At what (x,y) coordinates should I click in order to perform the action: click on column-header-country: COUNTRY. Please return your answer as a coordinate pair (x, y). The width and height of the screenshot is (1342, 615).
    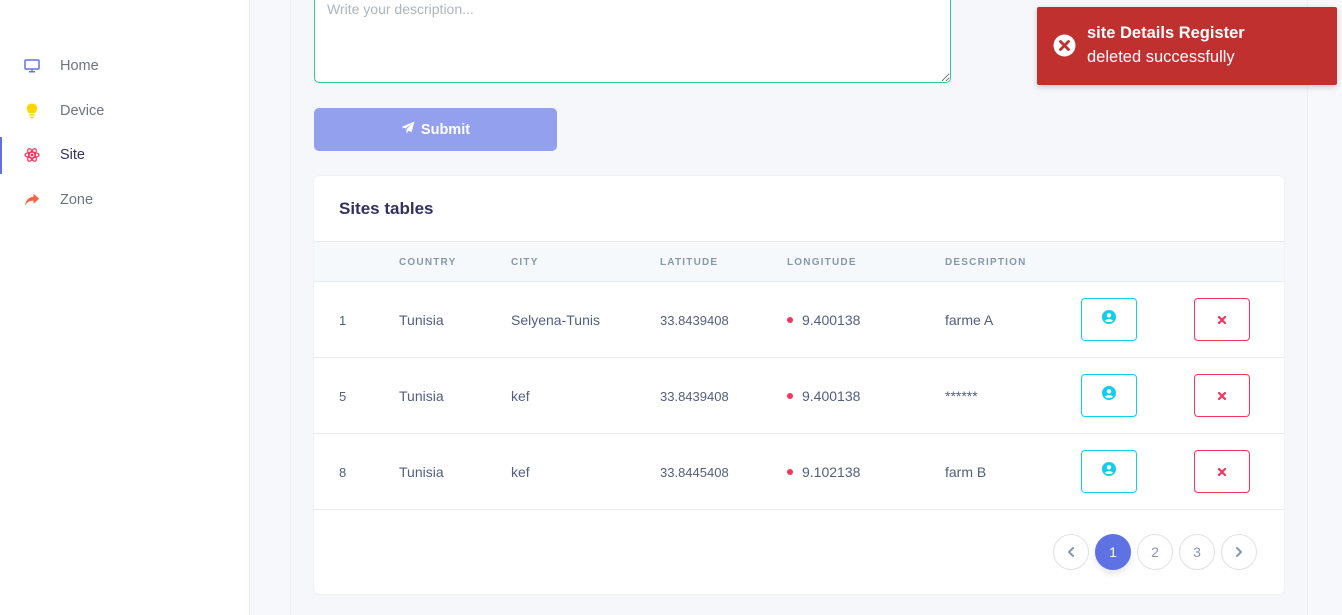
    Looking at the image, I should click on (428, 262).